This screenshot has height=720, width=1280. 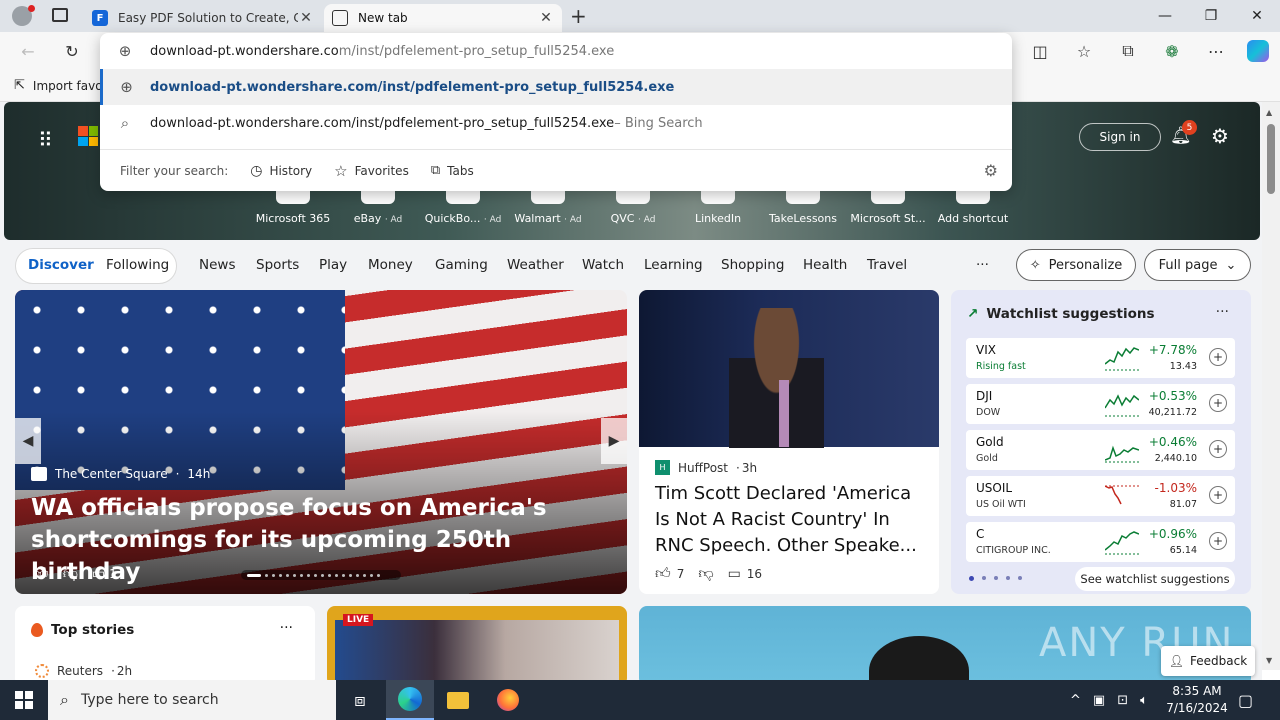 What do you see at coordinates (1175, 458) in the screenshot?
I see `stock-price: 2,440.10` at bounding box center [1175, 458].